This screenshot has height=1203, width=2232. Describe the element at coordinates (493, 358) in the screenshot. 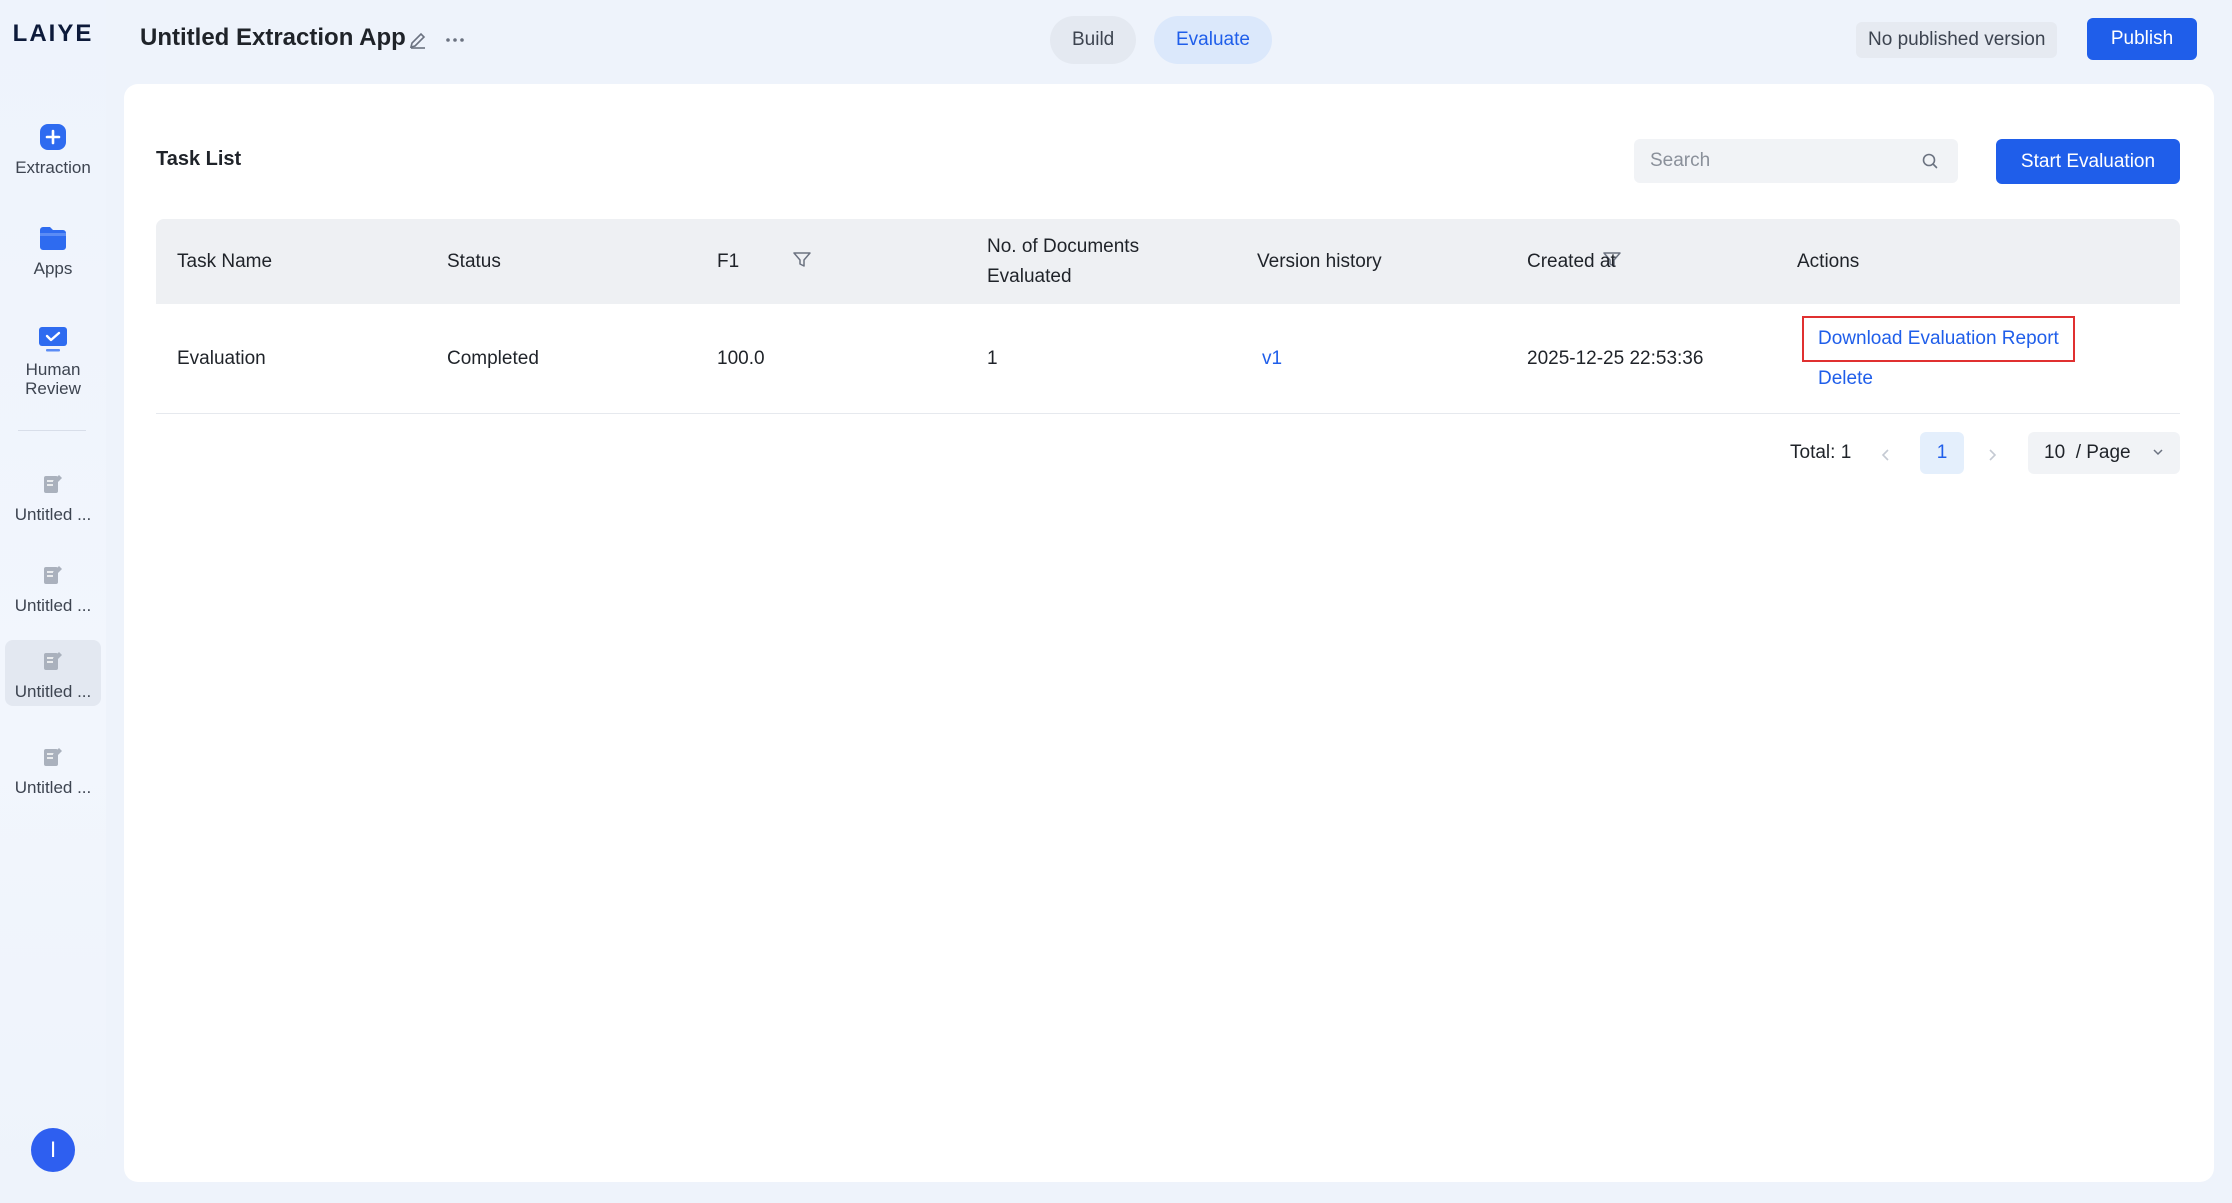

I see `cell-status: Completed` at that location.